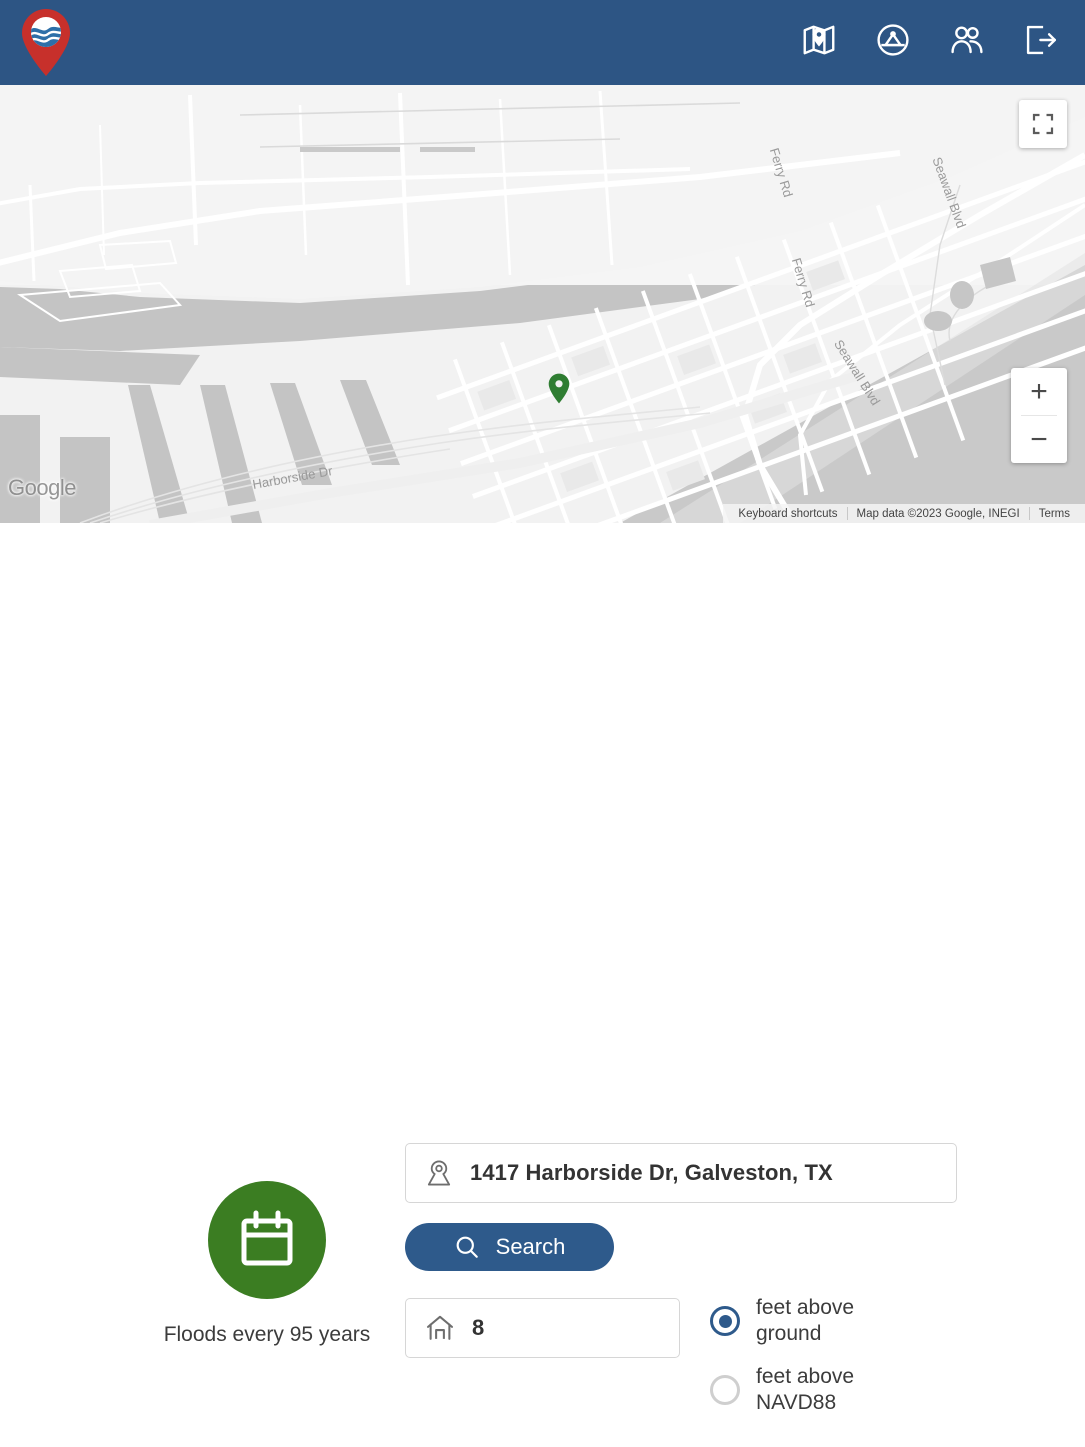  What do you see at coordinates (1039, 391) in the screenshot?
I see `map-zoom-in-button: +` at bounding box center [1039, 391].